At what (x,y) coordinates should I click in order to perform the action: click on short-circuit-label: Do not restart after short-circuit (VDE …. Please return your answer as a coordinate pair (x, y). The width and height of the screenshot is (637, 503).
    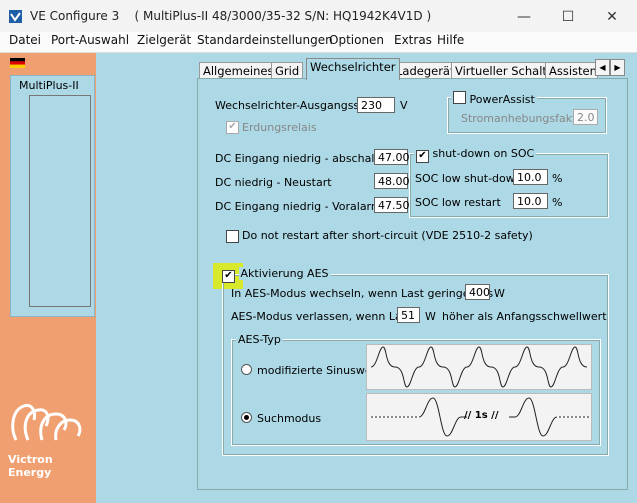
    Looking at the image, I should click on (387, 235).